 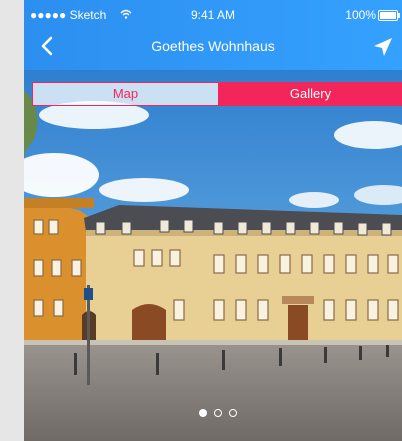 What do you see at coordinates (389, 15) in the screenshot?
I see `battery-icon` at bounding box center [389, 15].